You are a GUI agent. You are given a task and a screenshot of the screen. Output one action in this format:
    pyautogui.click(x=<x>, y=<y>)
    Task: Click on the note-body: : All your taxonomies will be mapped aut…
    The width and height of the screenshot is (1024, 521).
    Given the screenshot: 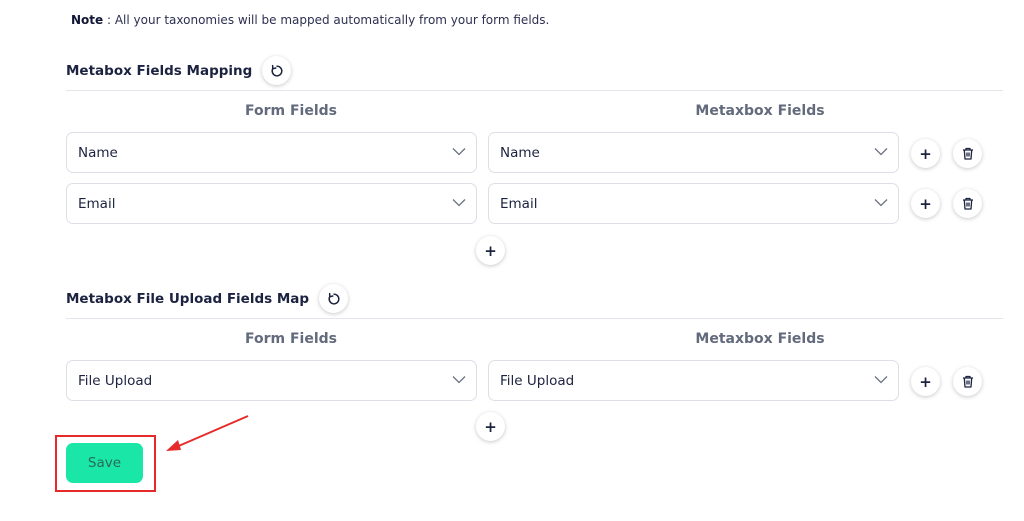 What is the action you would take?
    pyautogui.click(x=326, y=20)
    